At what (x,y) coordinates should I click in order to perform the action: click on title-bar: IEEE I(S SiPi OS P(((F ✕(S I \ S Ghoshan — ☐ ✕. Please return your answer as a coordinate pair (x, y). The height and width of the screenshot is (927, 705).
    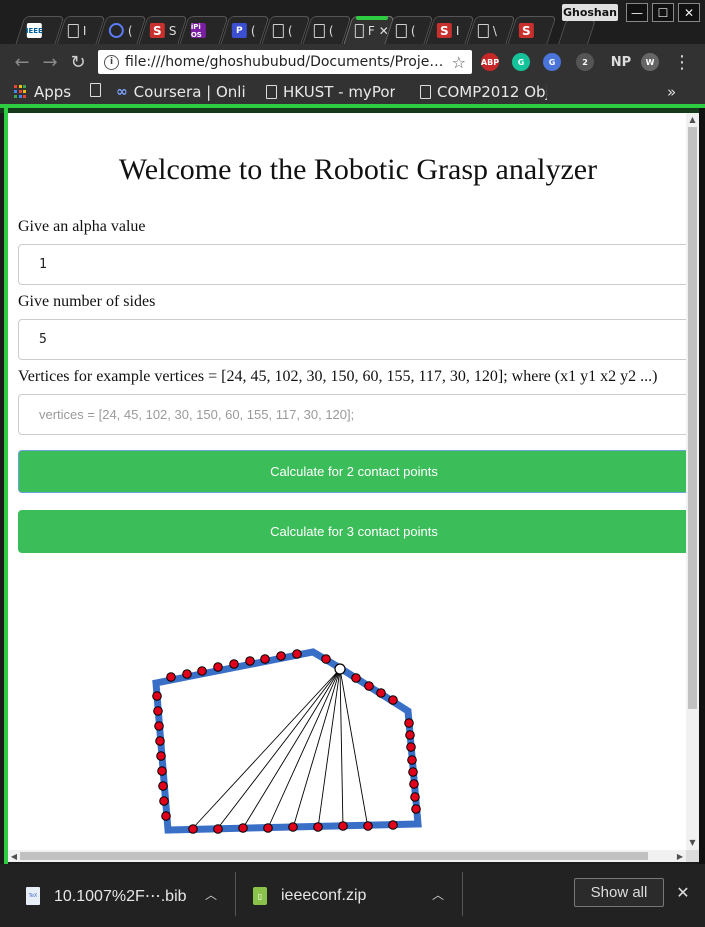
    Looking at the image, I should click on (352, 22).